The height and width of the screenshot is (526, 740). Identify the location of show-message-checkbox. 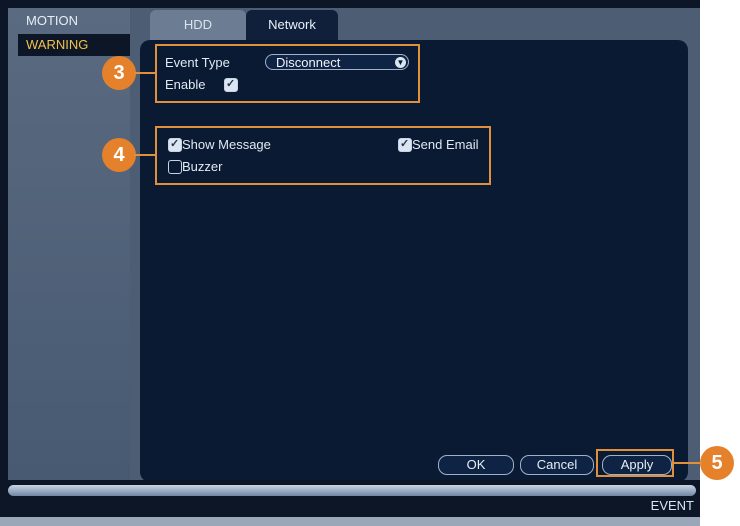
(175, 144).